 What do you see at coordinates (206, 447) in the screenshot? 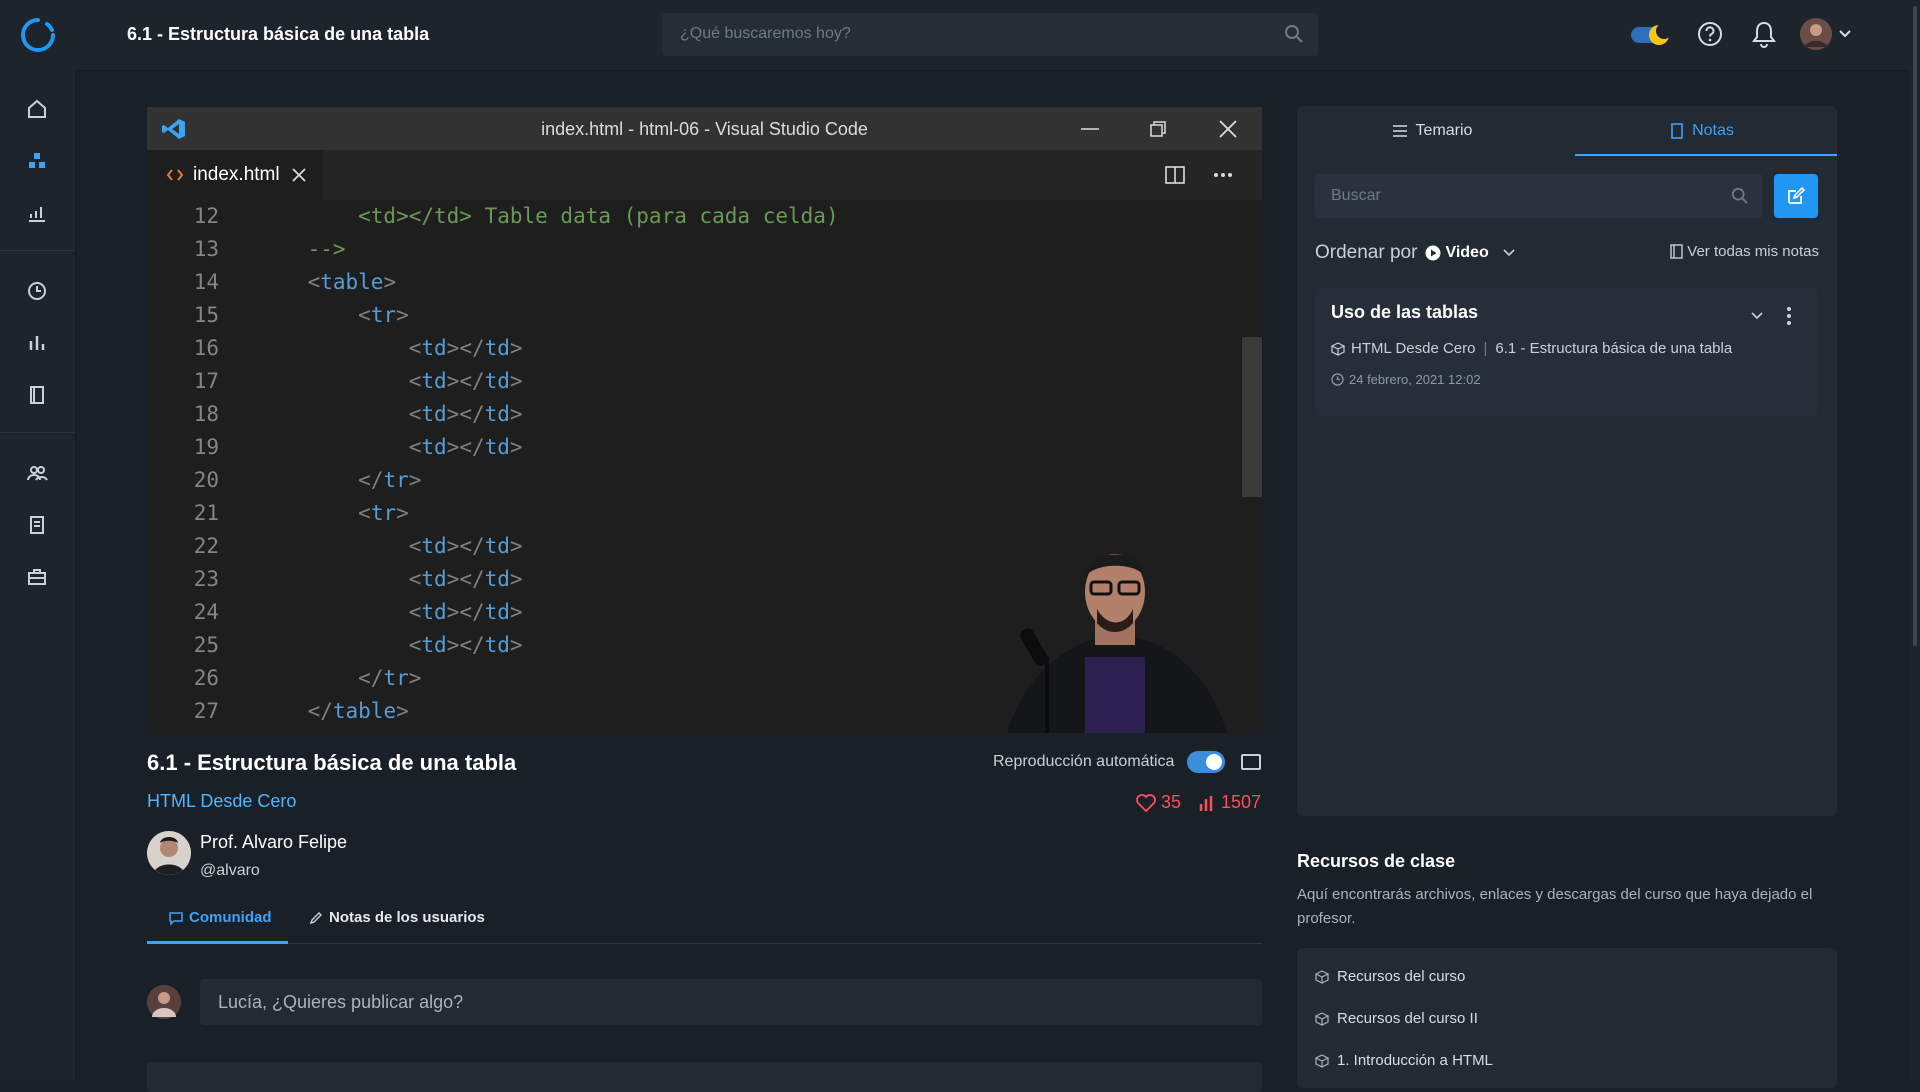
I see `line-number: 19` at bounding box center [206, 447].